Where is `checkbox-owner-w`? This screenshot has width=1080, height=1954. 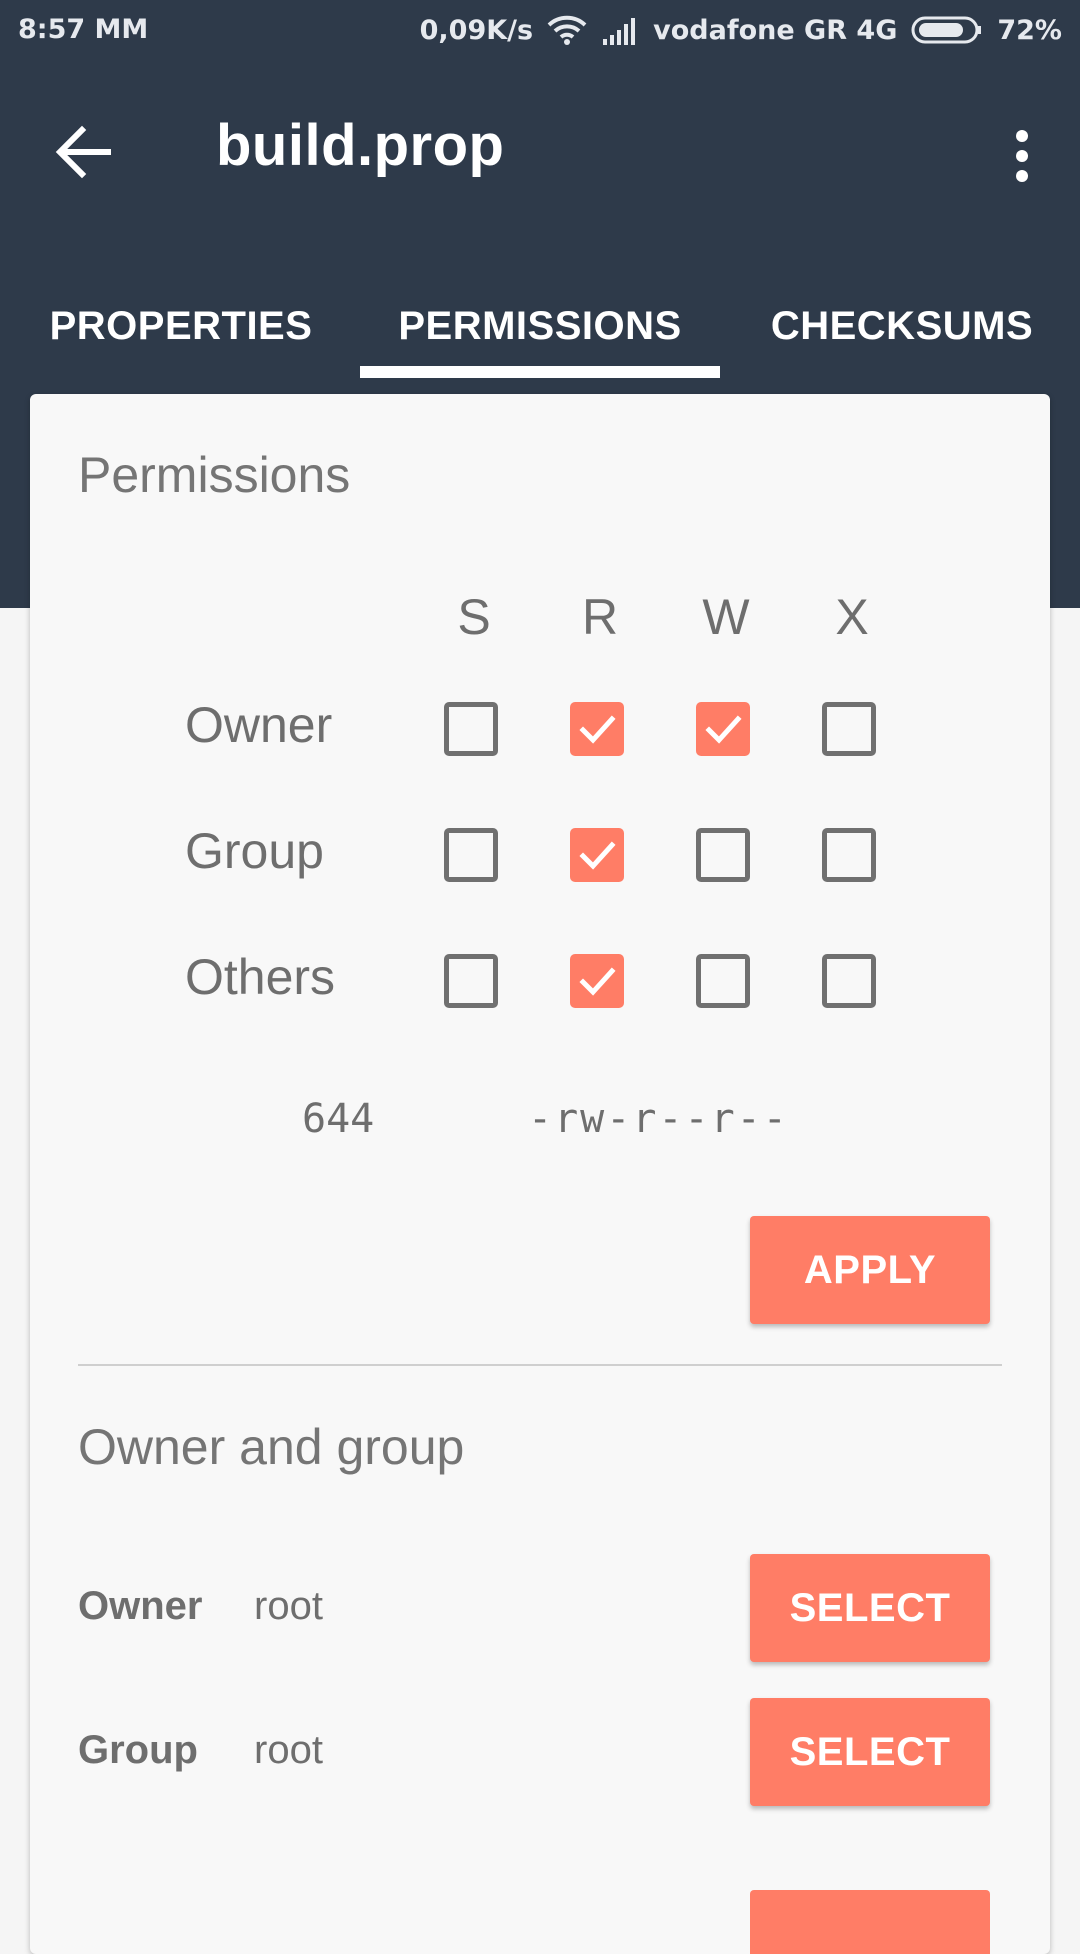 checkbox-owner-w is located at coordinates (723, 729).